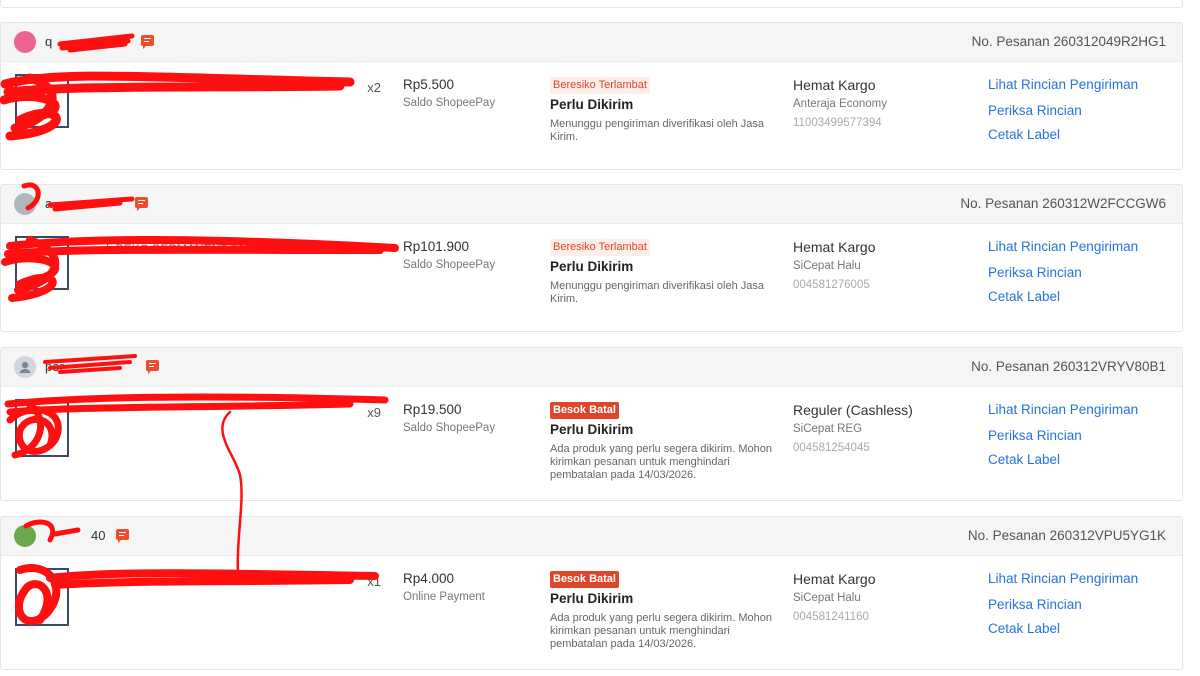 This screenshot has height=676, width=1200. I want to click on order-number: No. Pesanan 260312049R2HG1, so click(1068, 41).